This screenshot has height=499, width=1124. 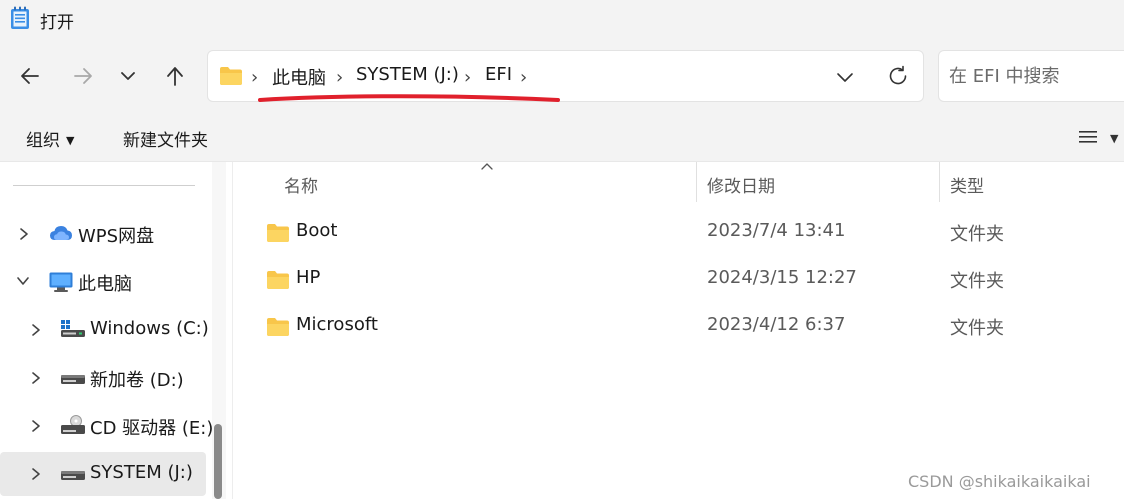 What do you see at coordinates (562, 19) in the screenshot?
I see `title-bar: 打开` at bounding box center [562, 19].